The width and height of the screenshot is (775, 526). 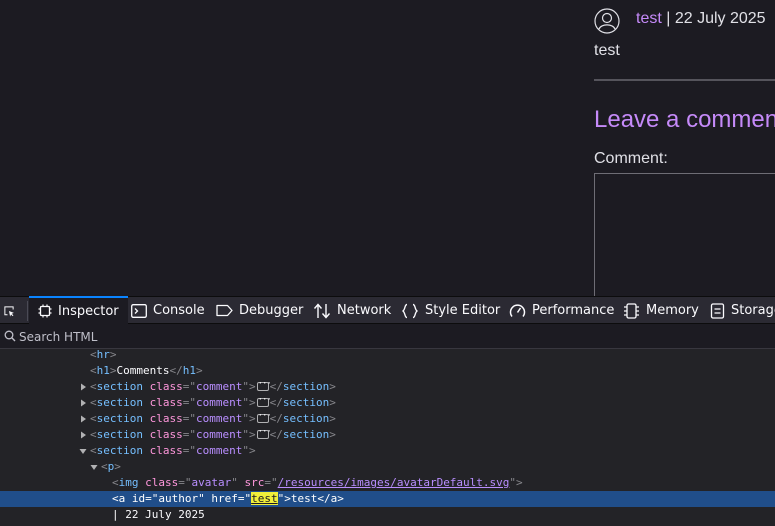 What do you see at coordinates (364, 310) in the screenshot?
I see `tab-label: Network` at bounding box center [364, 310].